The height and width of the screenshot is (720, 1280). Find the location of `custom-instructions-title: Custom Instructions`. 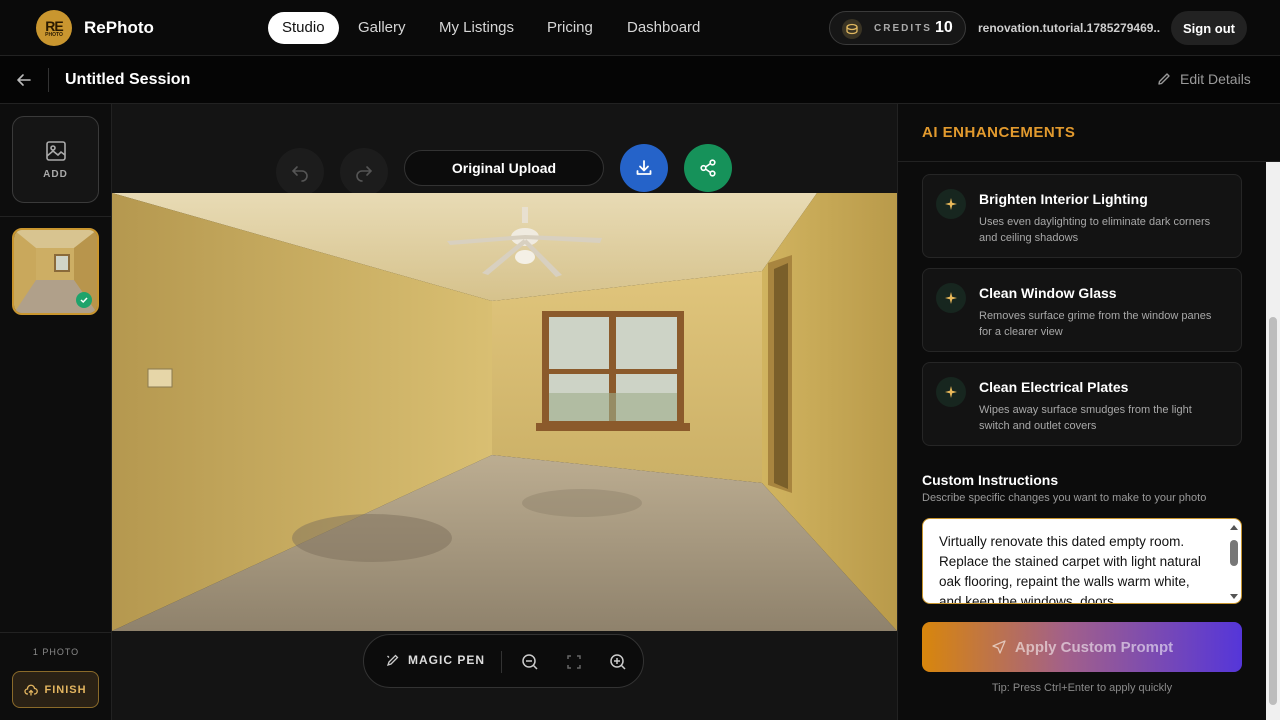

custom-instructions-title: Custom Instructions is located at coordinates (990, 480).